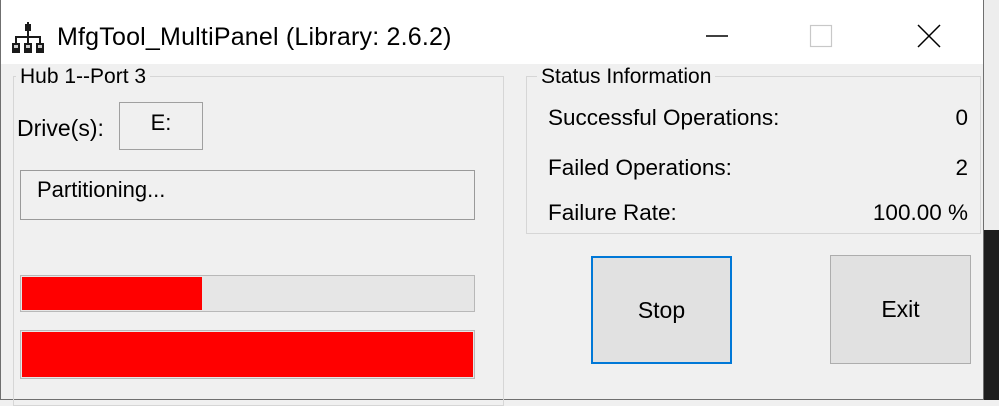  What do you see at coordinates (961, 167) in the screenshot?
I see `failed-operations-value: 2` at bounding box center [961, 167].